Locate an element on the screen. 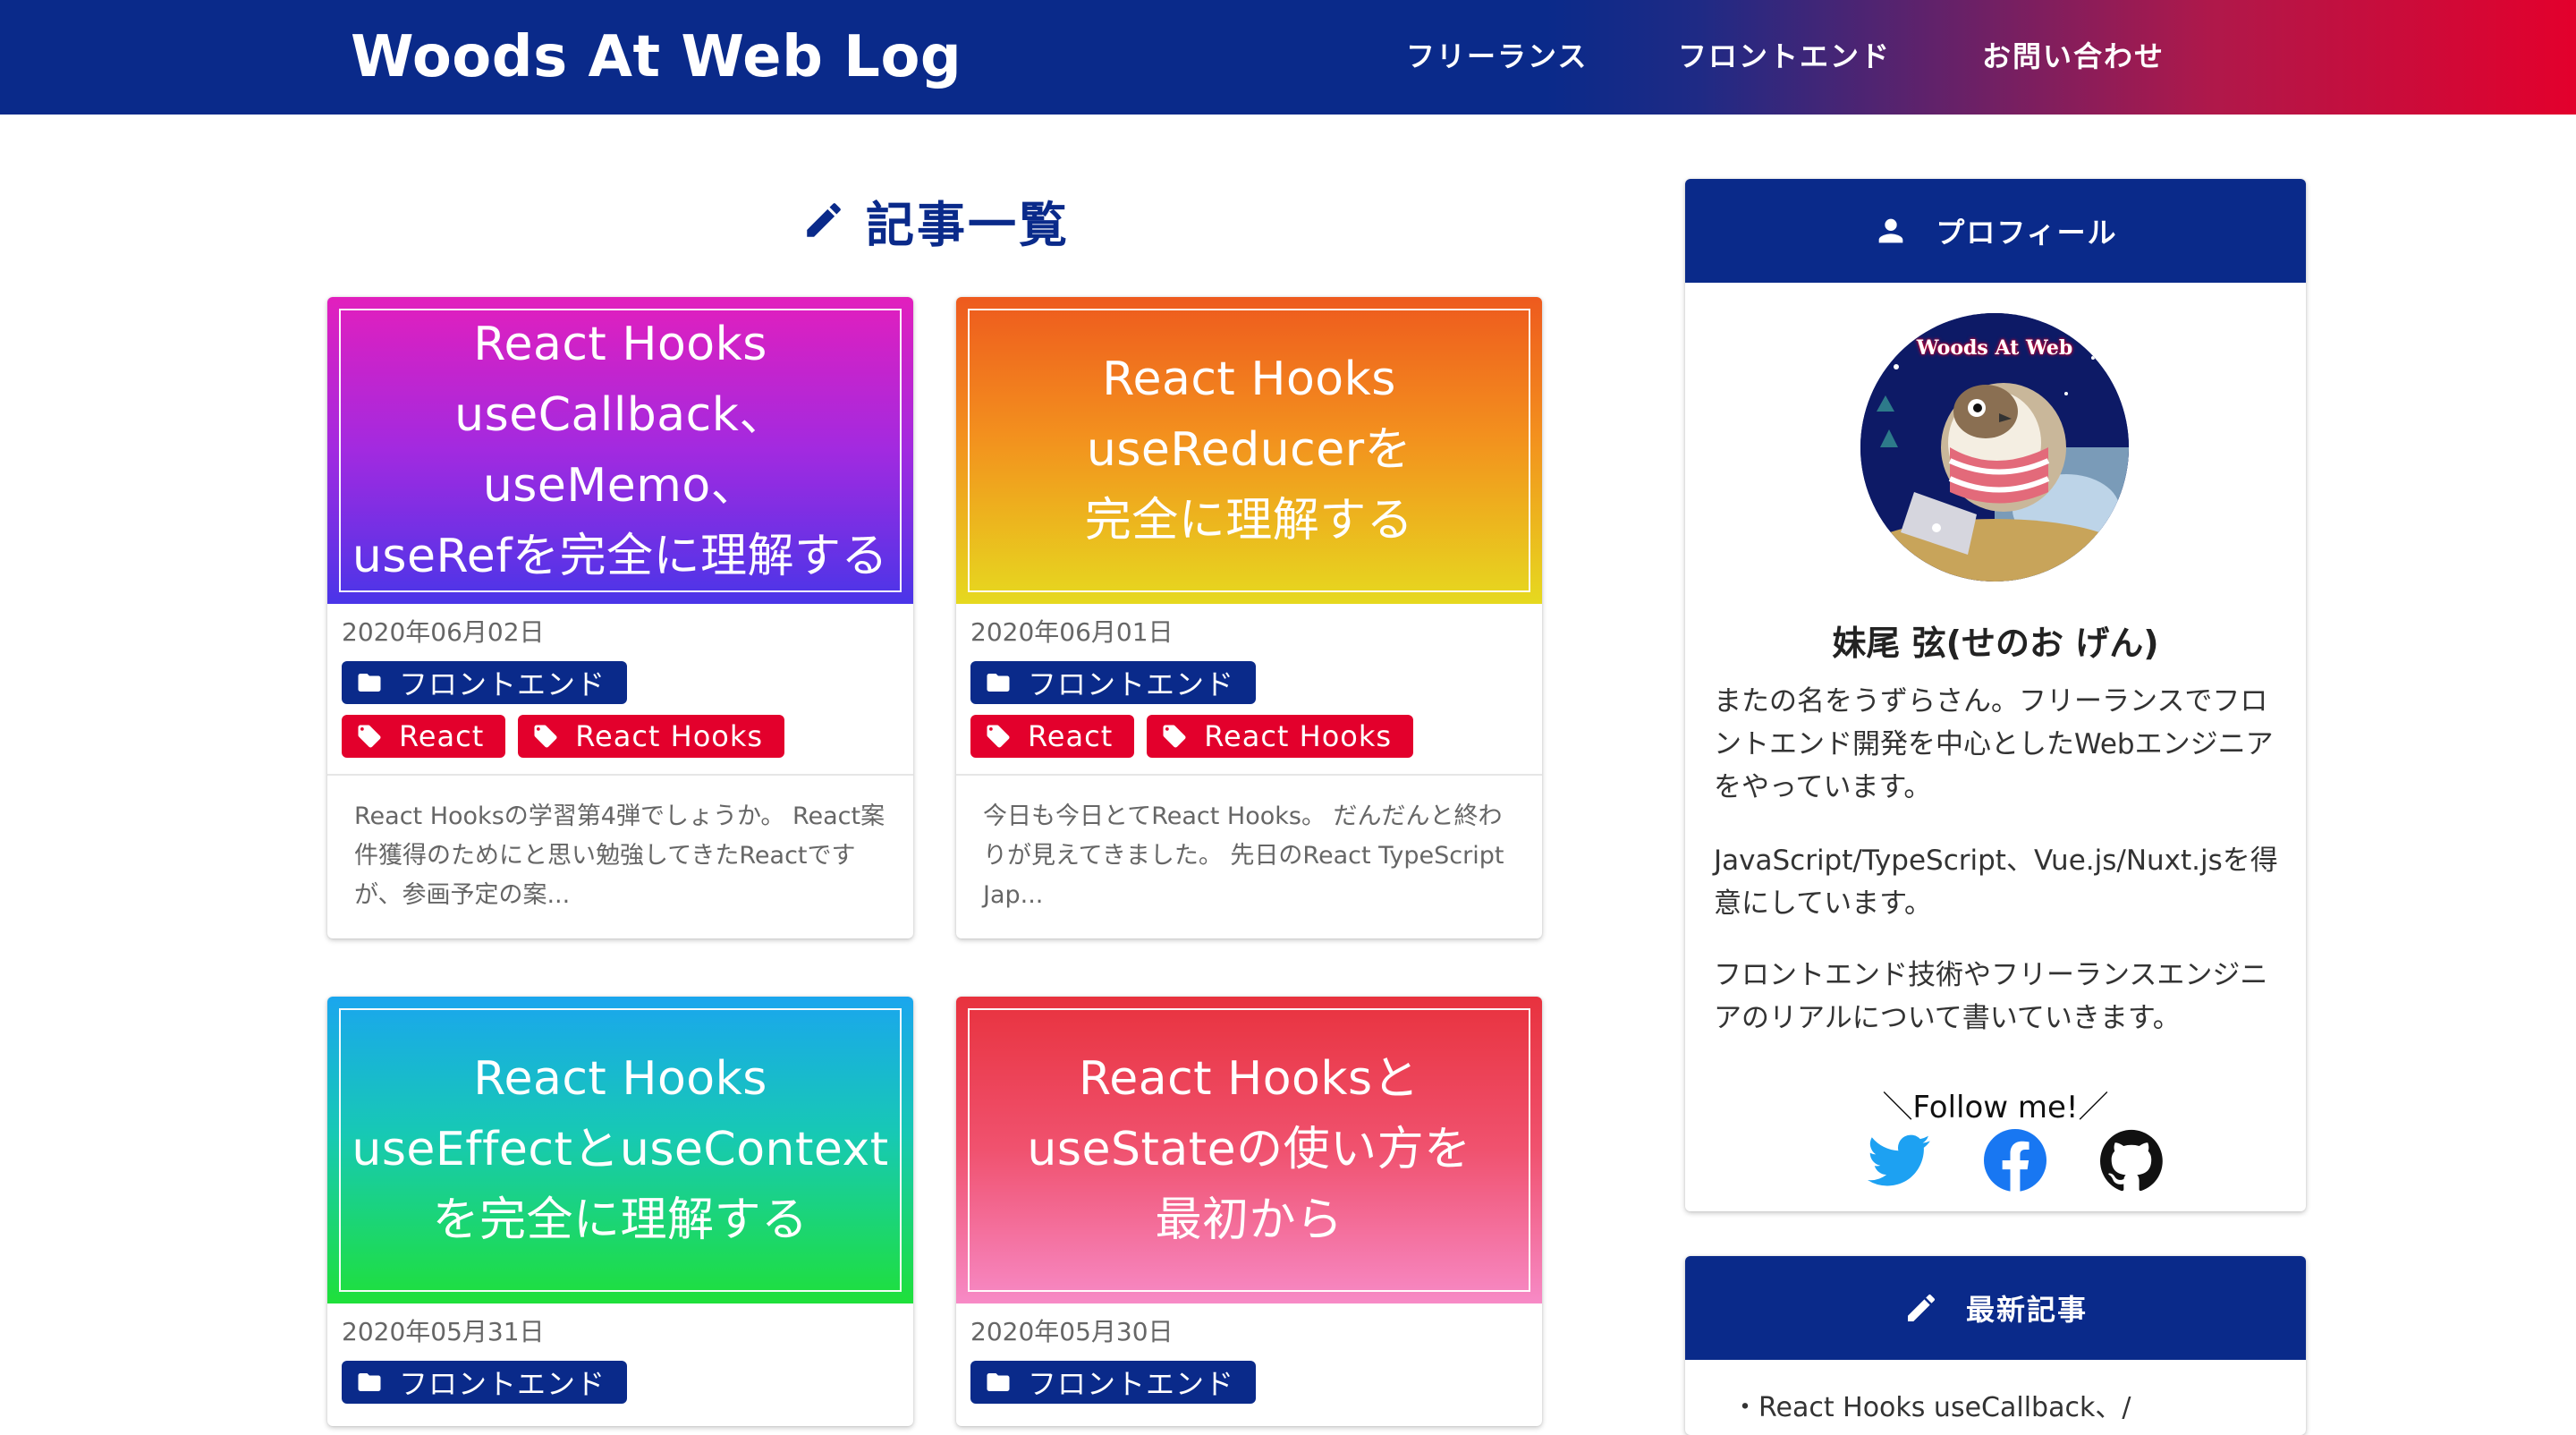  thumbnail-title: React Hooks useReducerを 完全に理解する is located at coordinates (1249, 450).